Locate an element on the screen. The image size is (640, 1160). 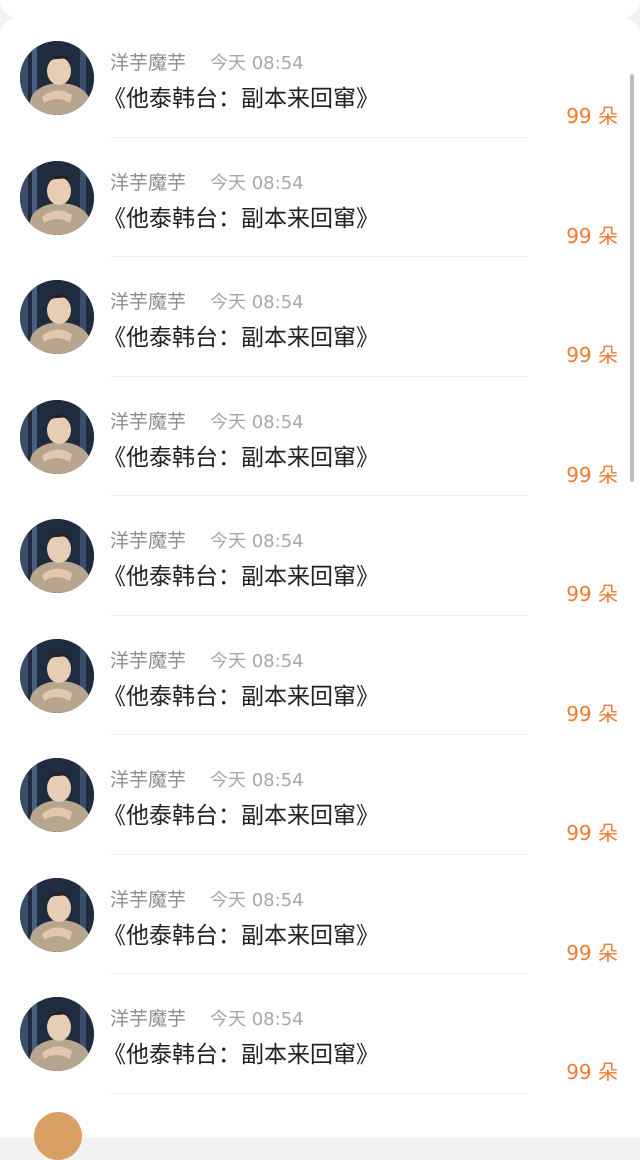
scrollbar is located at coordinates (632, 278).